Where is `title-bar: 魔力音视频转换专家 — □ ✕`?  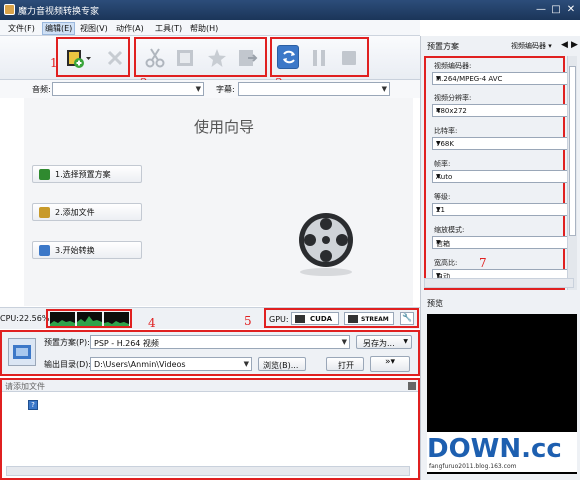
title-bar: 魔力音视频转换专家 — □ ✕ is located at coordinates (290, 10).